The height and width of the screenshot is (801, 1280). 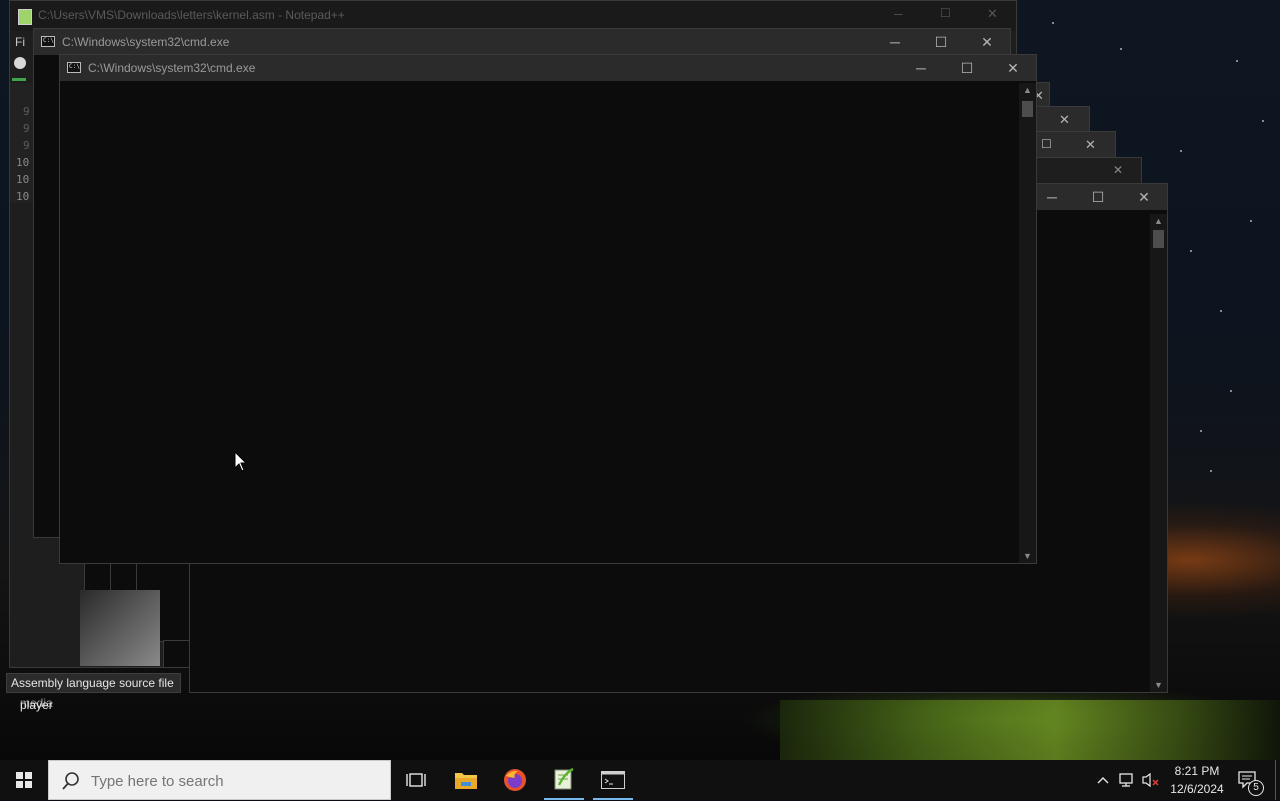 What do you see at coordinates (241, 461) in the screenshot?
I see `mouse-cursor-icon` at bounding box center [241, 461].